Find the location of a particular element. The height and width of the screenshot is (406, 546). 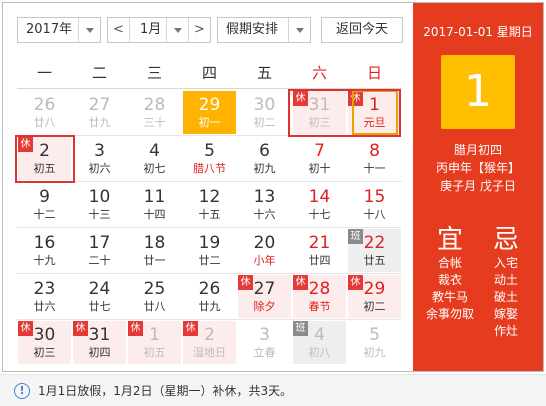

day-cell: 30 初二 is located at coordinates (264, 112).